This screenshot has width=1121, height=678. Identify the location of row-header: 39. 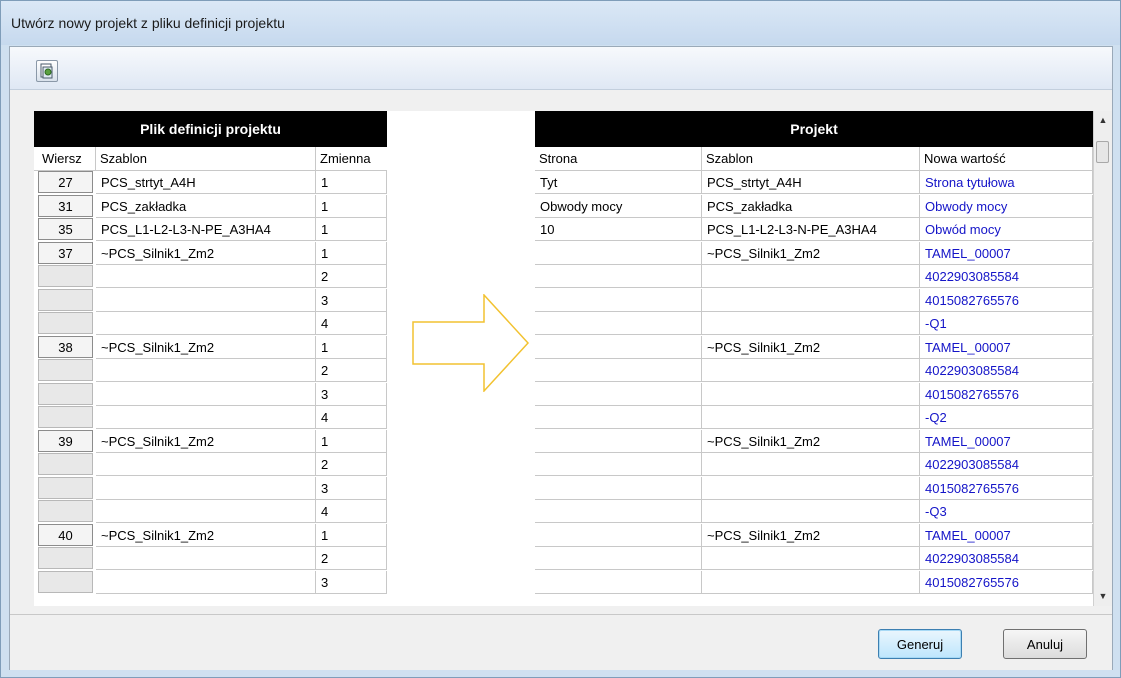
(65, 441).